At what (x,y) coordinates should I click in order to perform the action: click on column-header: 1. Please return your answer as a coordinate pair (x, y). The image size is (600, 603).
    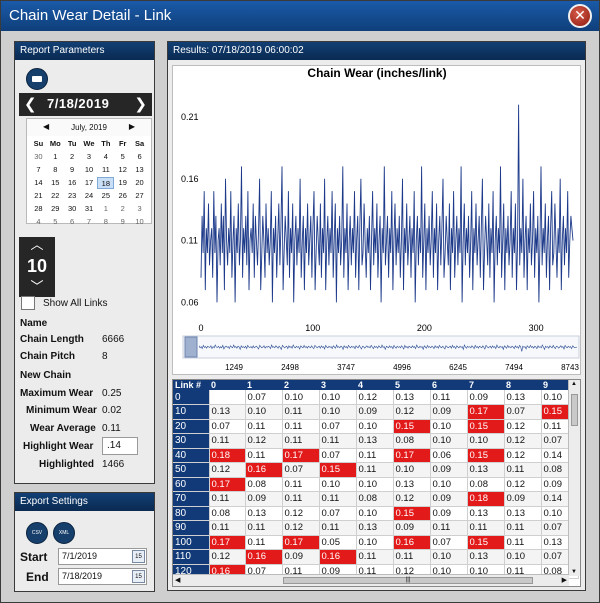
    Looking at the image, I should click on (263, 385).